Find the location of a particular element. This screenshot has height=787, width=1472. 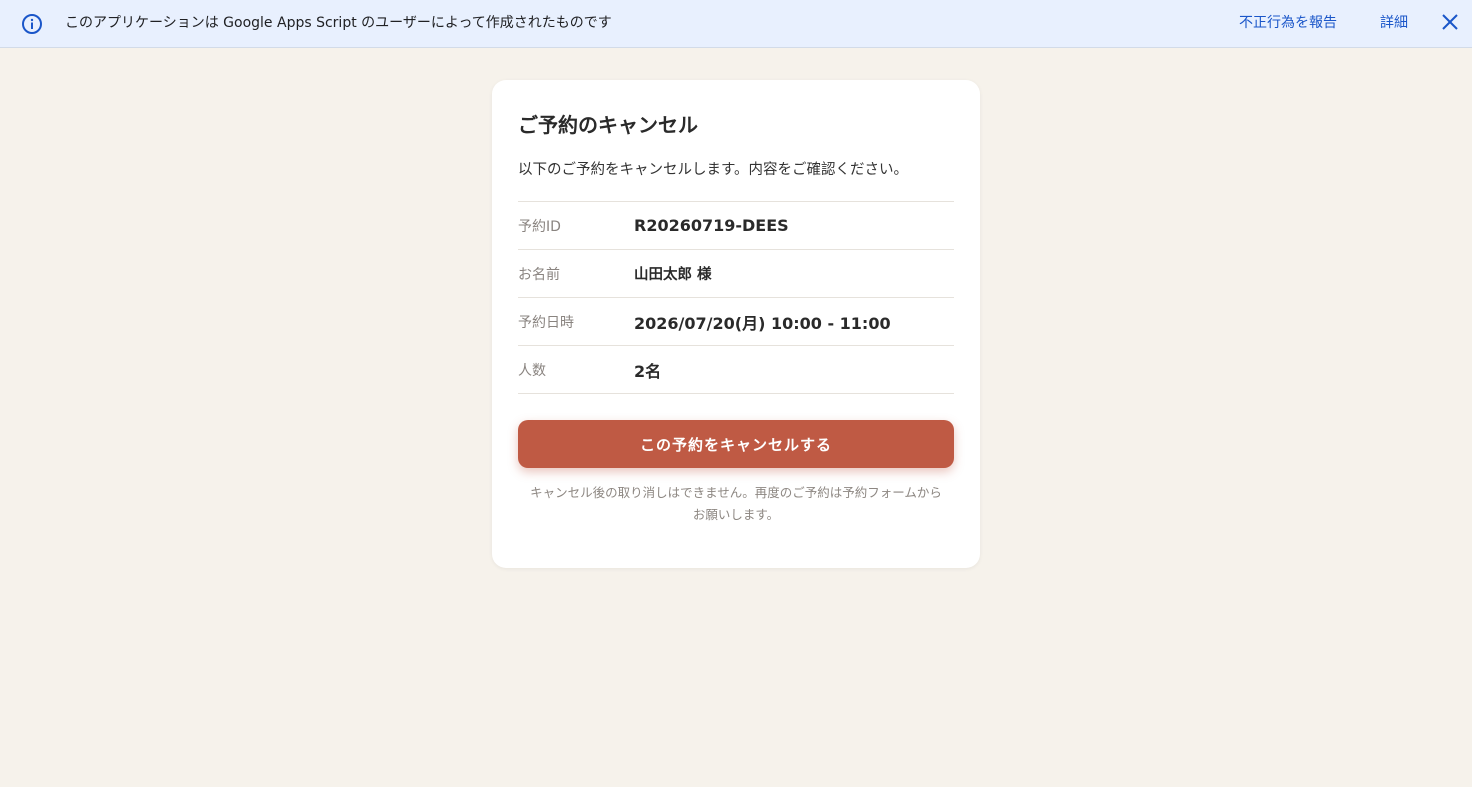

cancel-note-line-2: お願いします。 is located at coordinates (736, 514).